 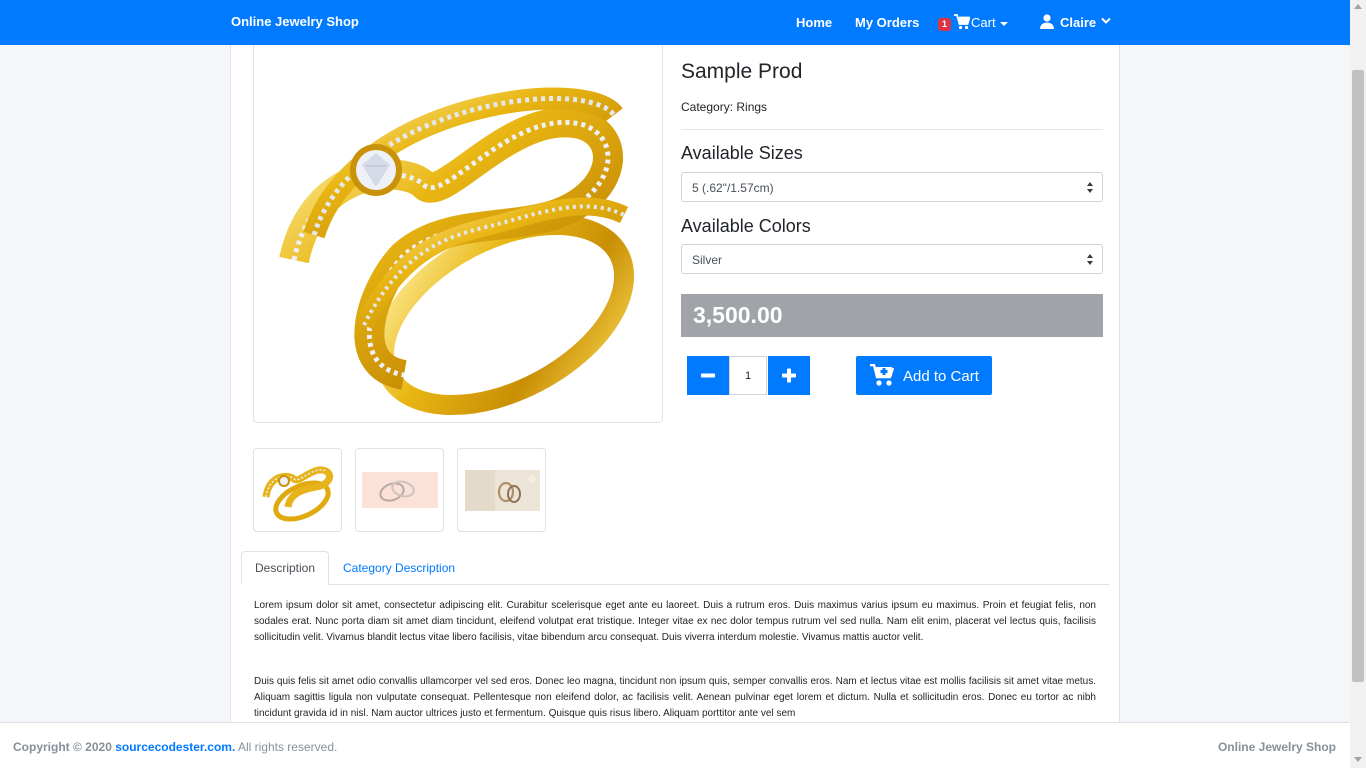 I want to click on page-scrollbar, so click(x=1358, y=384).